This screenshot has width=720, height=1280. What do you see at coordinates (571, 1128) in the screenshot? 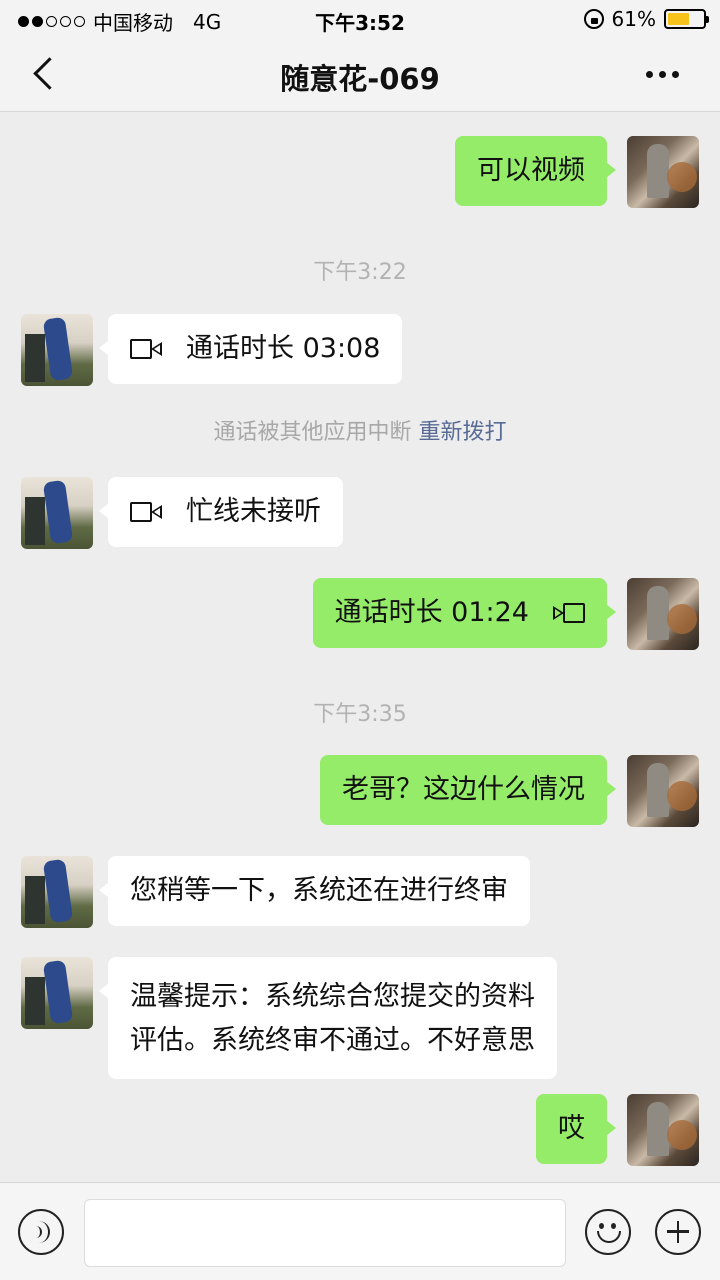
I see `message-text: 哎` at bounding box center [571, 1128].